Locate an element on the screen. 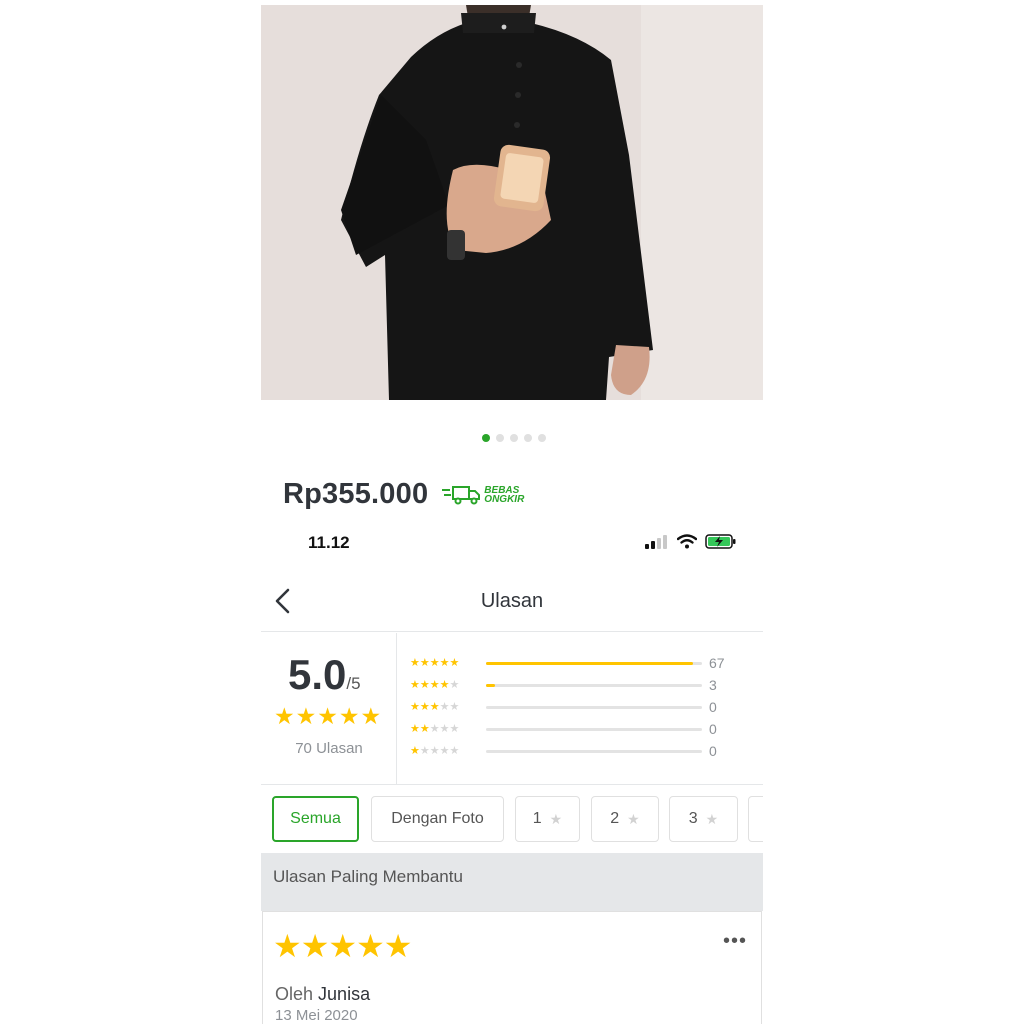 The image size is (1024, 1024). pagination-dot-active is located at coordinates (486, 438).